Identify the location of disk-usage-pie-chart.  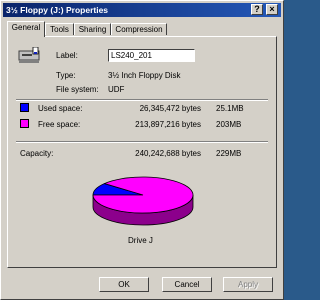
(143, 201).